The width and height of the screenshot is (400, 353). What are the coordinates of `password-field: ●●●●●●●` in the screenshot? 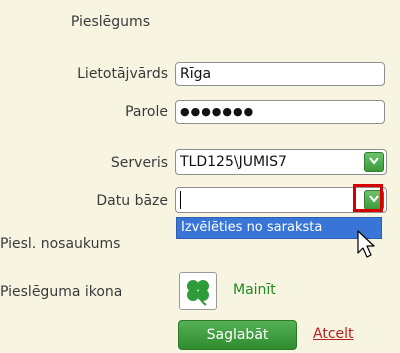 It's located at (280, 112).